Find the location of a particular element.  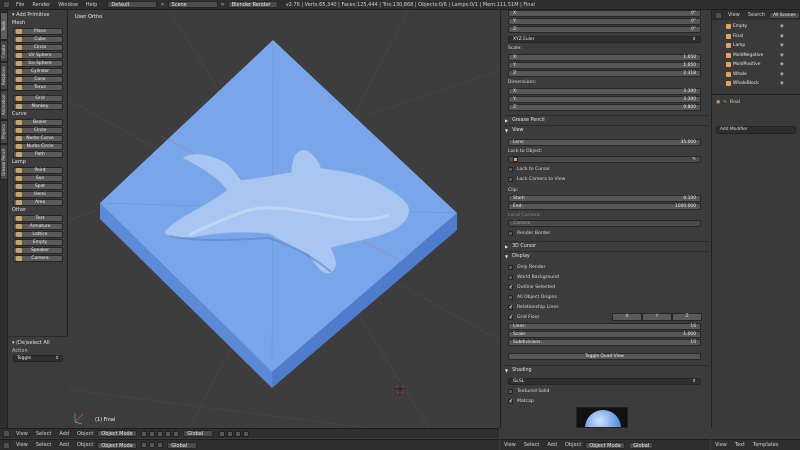

outliner-menu-search: Search is located at coordinates (756, 15).